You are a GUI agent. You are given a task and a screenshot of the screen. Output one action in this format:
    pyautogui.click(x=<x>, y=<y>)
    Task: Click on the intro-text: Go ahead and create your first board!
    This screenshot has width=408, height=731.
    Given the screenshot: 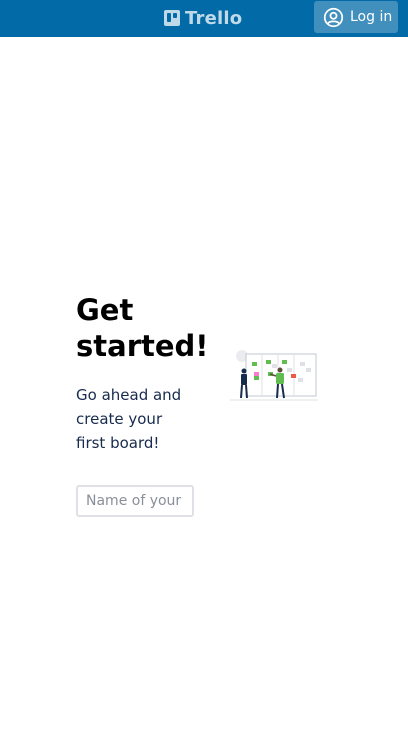 What is the action you would take?
    pyautogui.click(x=129, y=419)
    